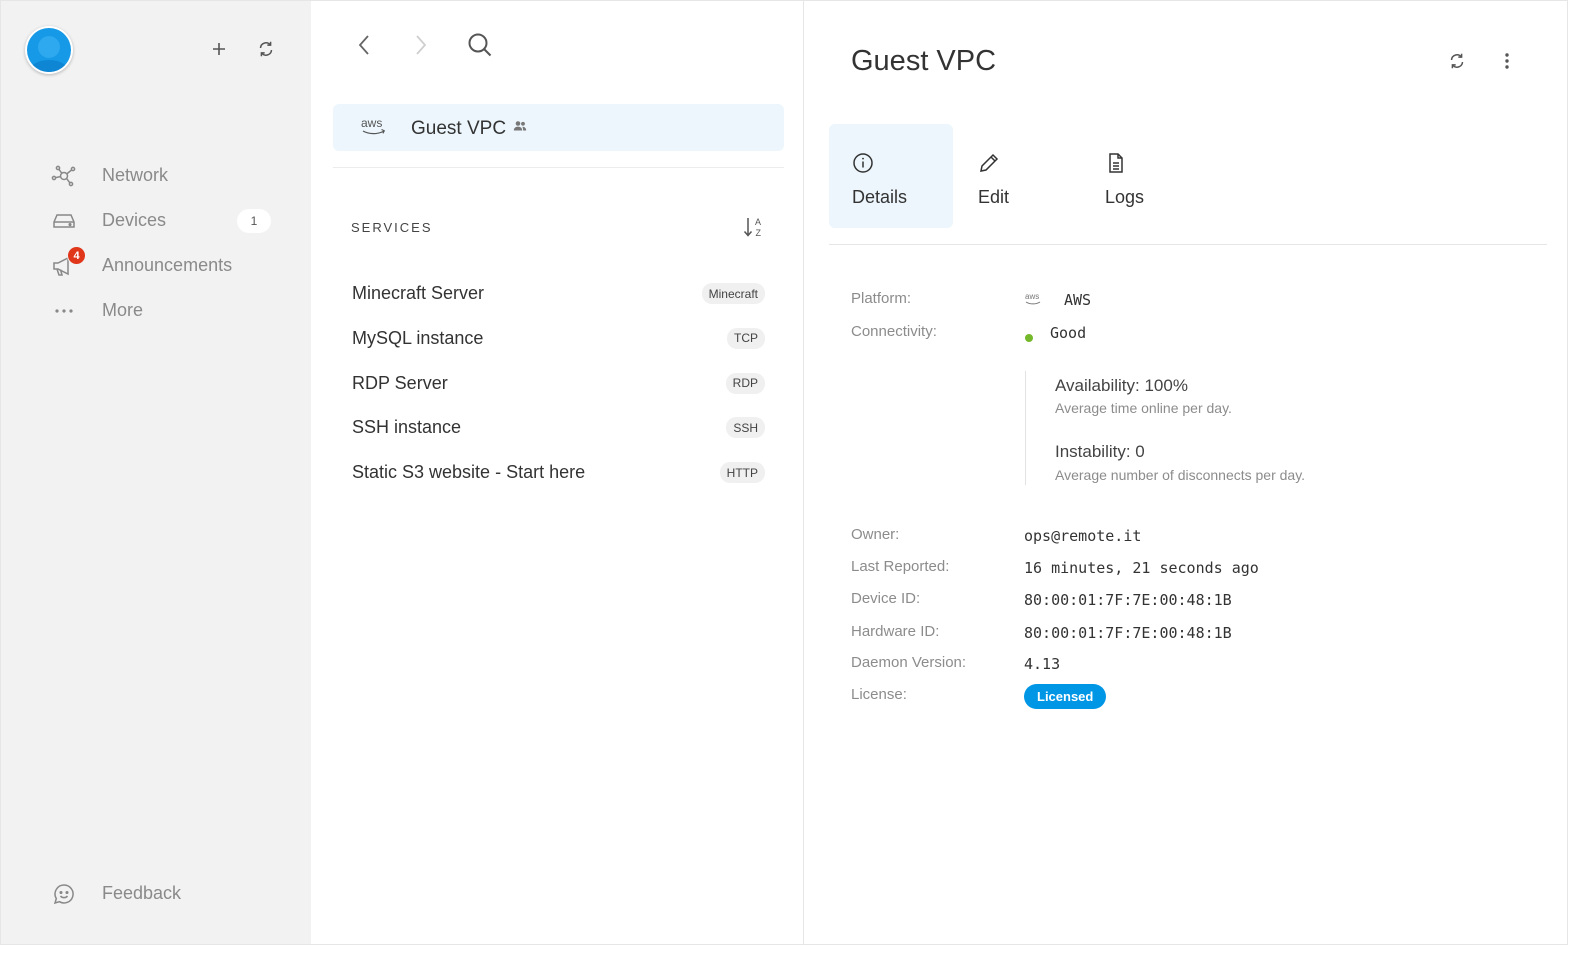  I want to click on sidebar-item-devices: Devices 1, so click(156, 220).